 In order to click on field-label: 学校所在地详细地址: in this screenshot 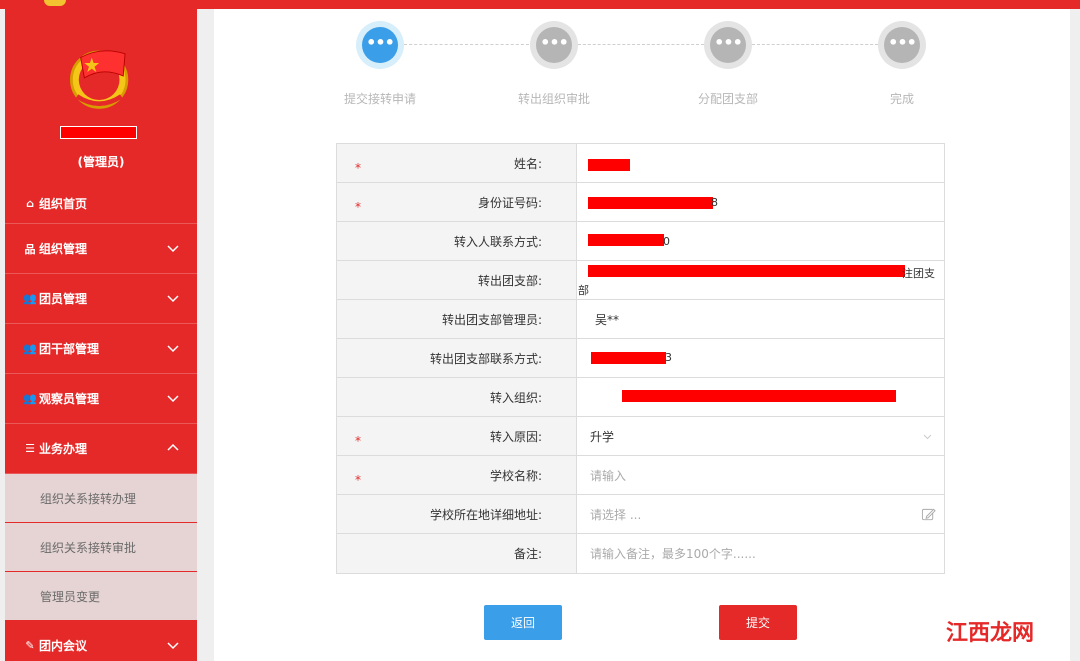, I will do `click(457, 514)`.